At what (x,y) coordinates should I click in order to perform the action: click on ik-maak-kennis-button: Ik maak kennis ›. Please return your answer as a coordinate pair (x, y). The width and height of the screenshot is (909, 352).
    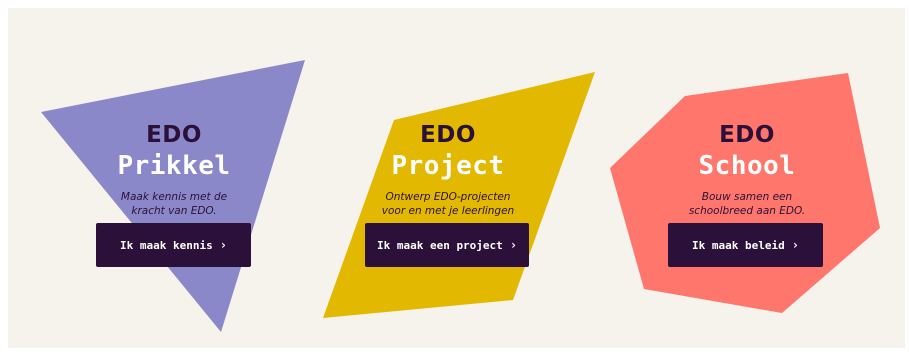
    Looking at the image, I should click on (173, 245).